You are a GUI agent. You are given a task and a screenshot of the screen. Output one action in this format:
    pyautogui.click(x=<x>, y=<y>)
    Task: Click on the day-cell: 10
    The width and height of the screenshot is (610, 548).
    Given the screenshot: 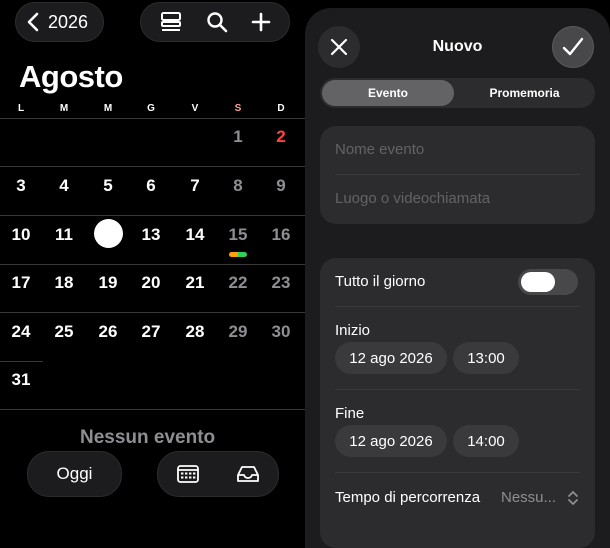 What is the action you would take?
    pyautogui.click(x=21, y=235)
    